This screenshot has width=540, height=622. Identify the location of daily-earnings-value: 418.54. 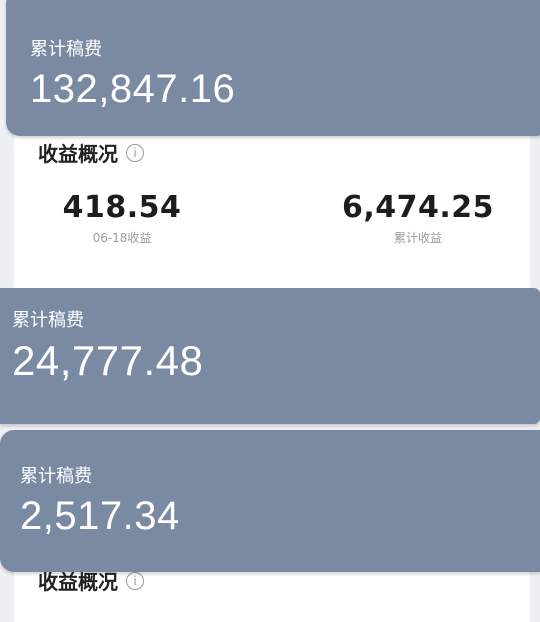
(122, 207).